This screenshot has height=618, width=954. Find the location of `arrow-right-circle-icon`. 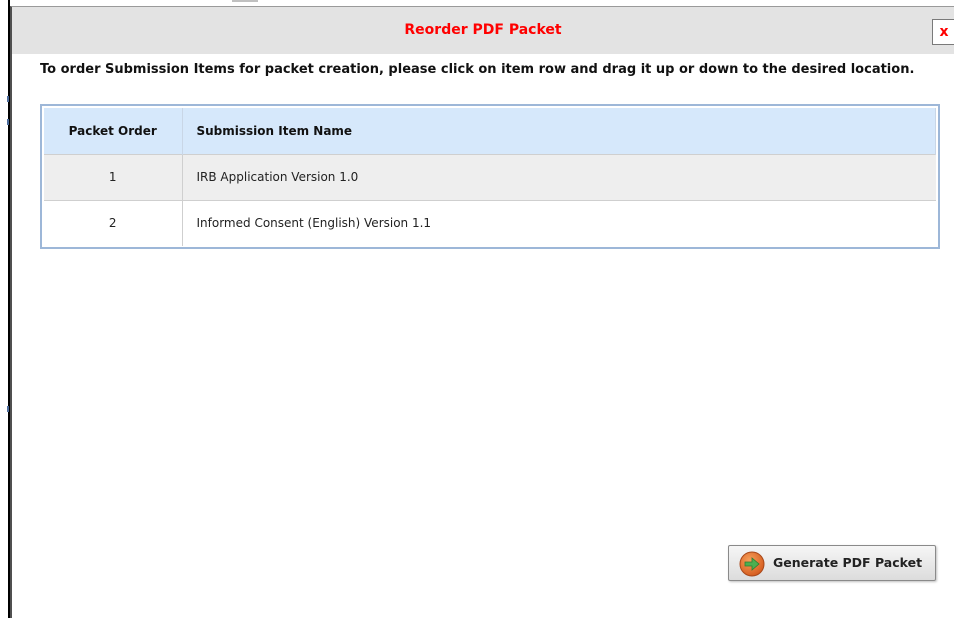

arrow-right-circle-icon is located at coordinates (752, 564).